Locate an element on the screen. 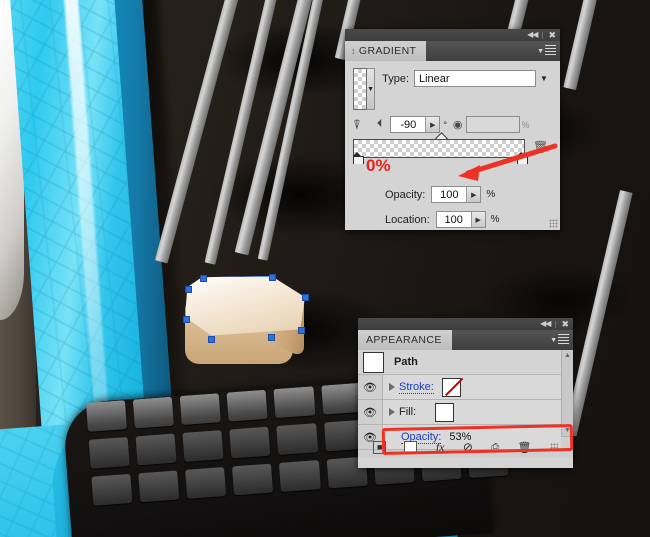 The height and width of the screenshot is (537, 650). fill-swatch is located at coordinates (445, 412).